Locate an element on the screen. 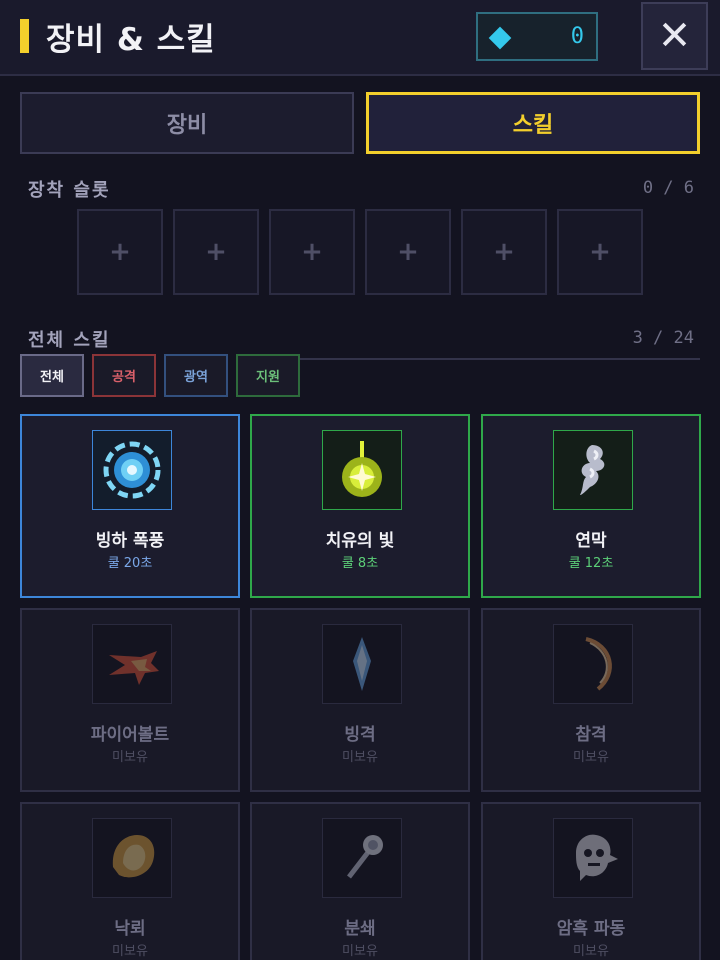 This screenshot has height=960, width=720. skill-name: 낙뢰 is located at coordinates (130, 929).